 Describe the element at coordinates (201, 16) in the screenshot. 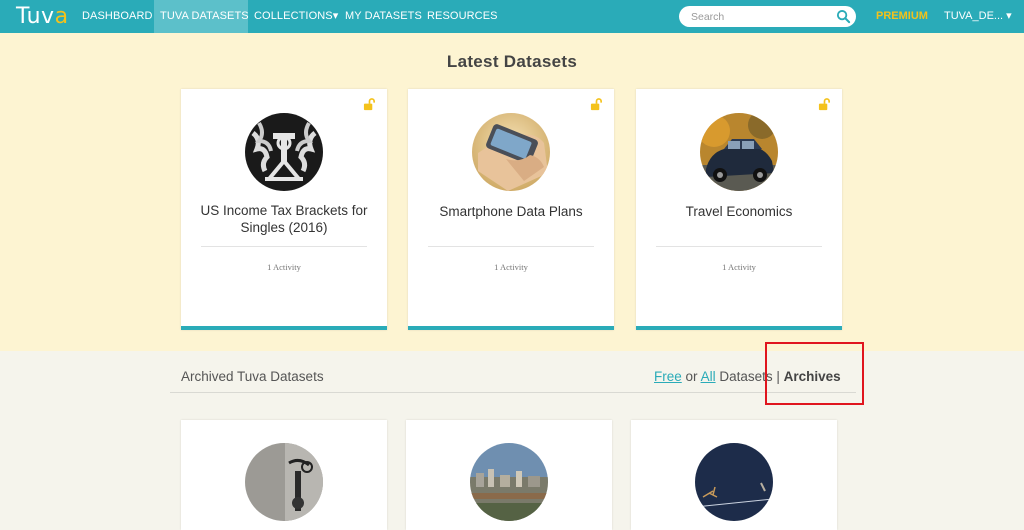

I see `nav-tuva-datasets: TUVA DATASETS` at that location.